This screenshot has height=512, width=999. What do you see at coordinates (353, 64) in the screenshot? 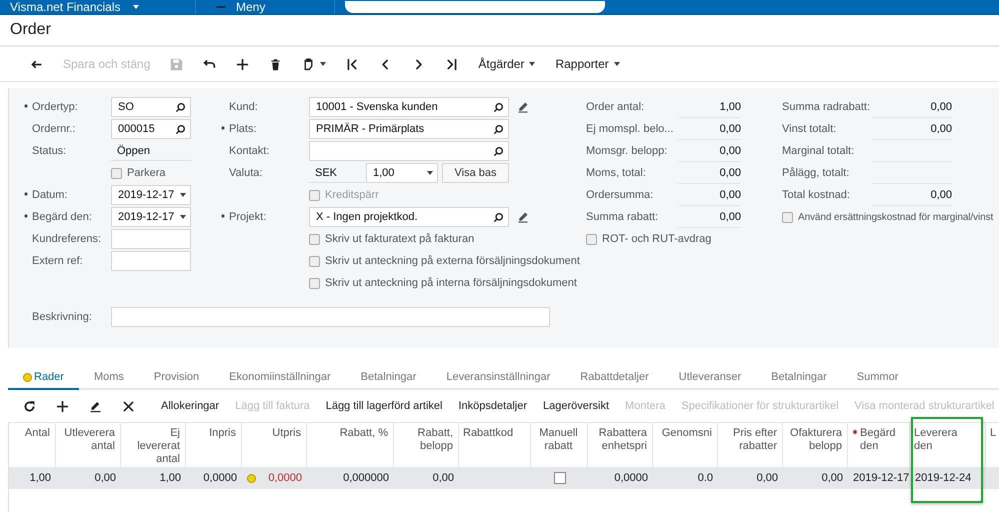
I see `first-icon` at bounding box center [353, 64].